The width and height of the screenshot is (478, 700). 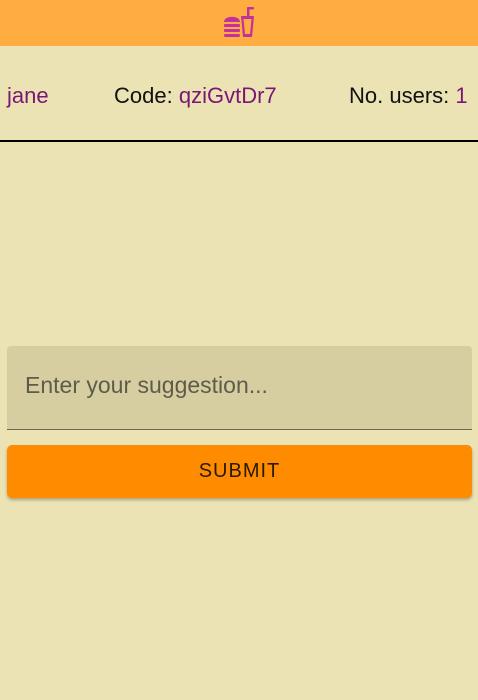 I want to click on top-app-bar, so click(x=239, y=23).